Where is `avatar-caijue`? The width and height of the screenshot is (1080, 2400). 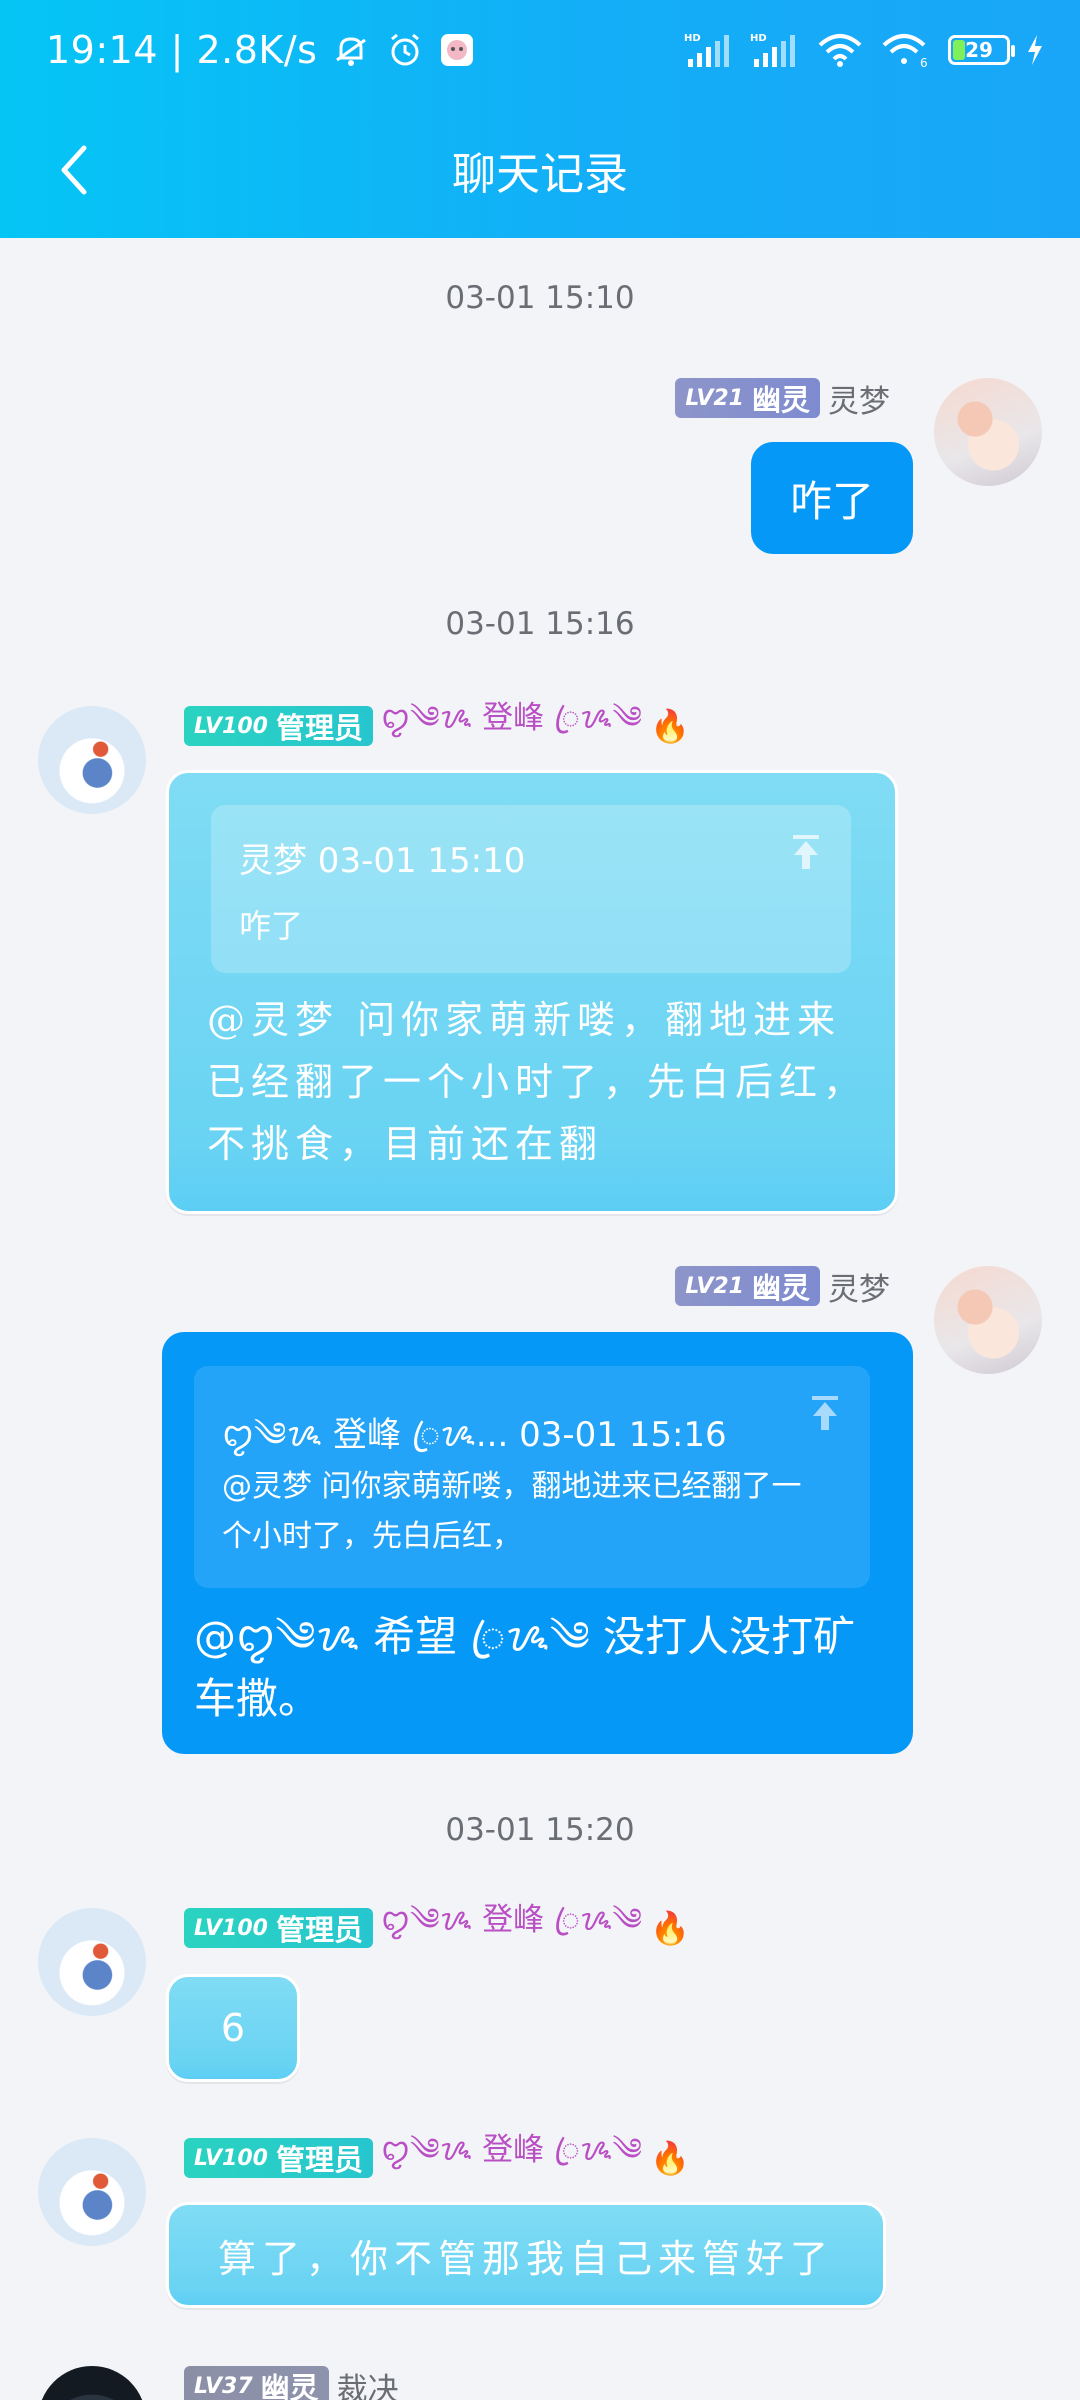
avatar-caijue is located at coordinates (92, 2383).